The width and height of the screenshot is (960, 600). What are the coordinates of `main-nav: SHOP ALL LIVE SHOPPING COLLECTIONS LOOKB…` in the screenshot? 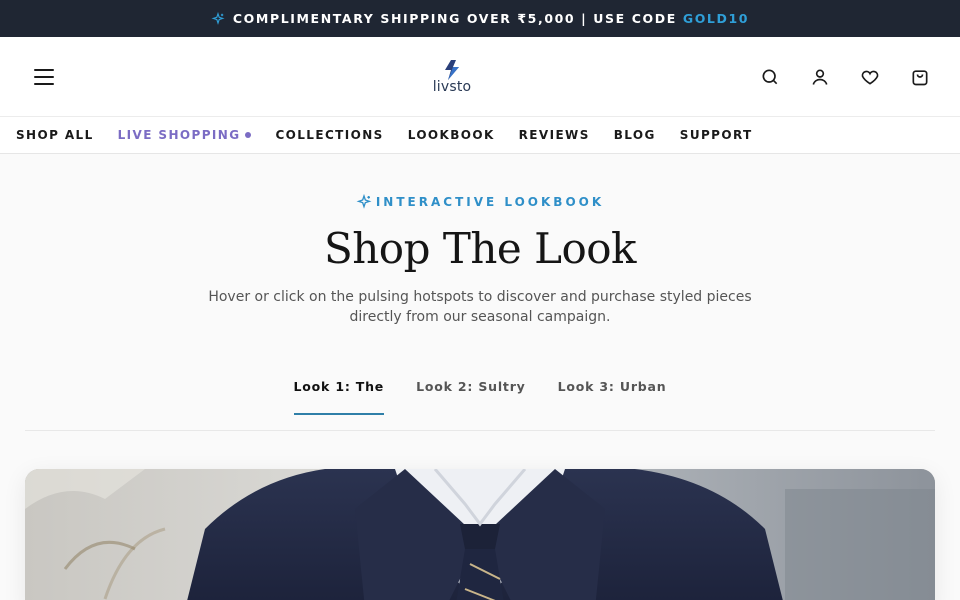 It's located at (480, 135).